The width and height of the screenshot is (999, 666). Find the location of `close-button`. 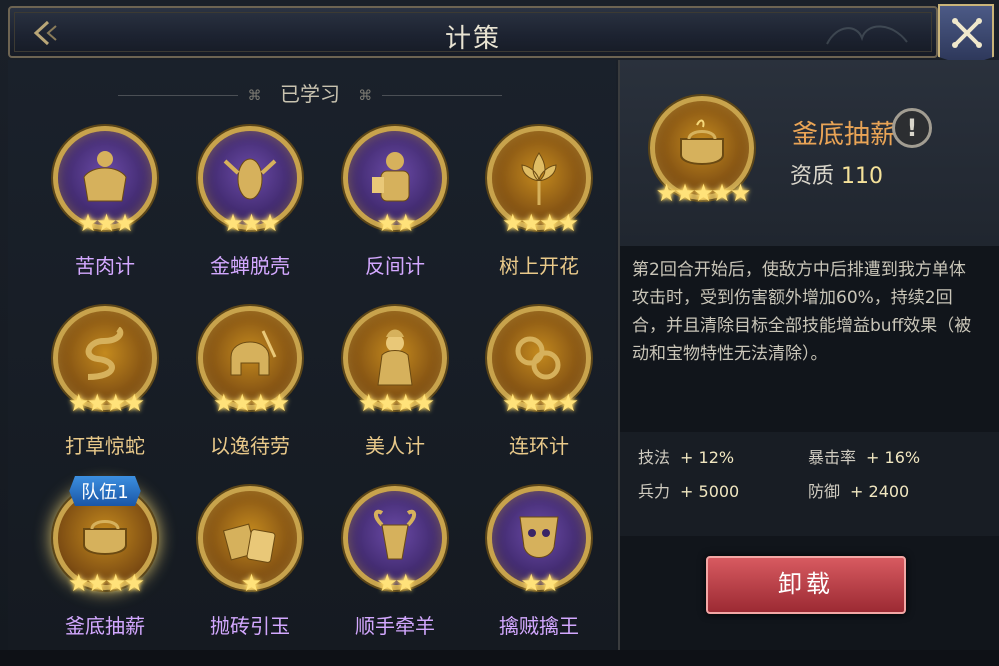

close-button is located at coordinates (966, 35).